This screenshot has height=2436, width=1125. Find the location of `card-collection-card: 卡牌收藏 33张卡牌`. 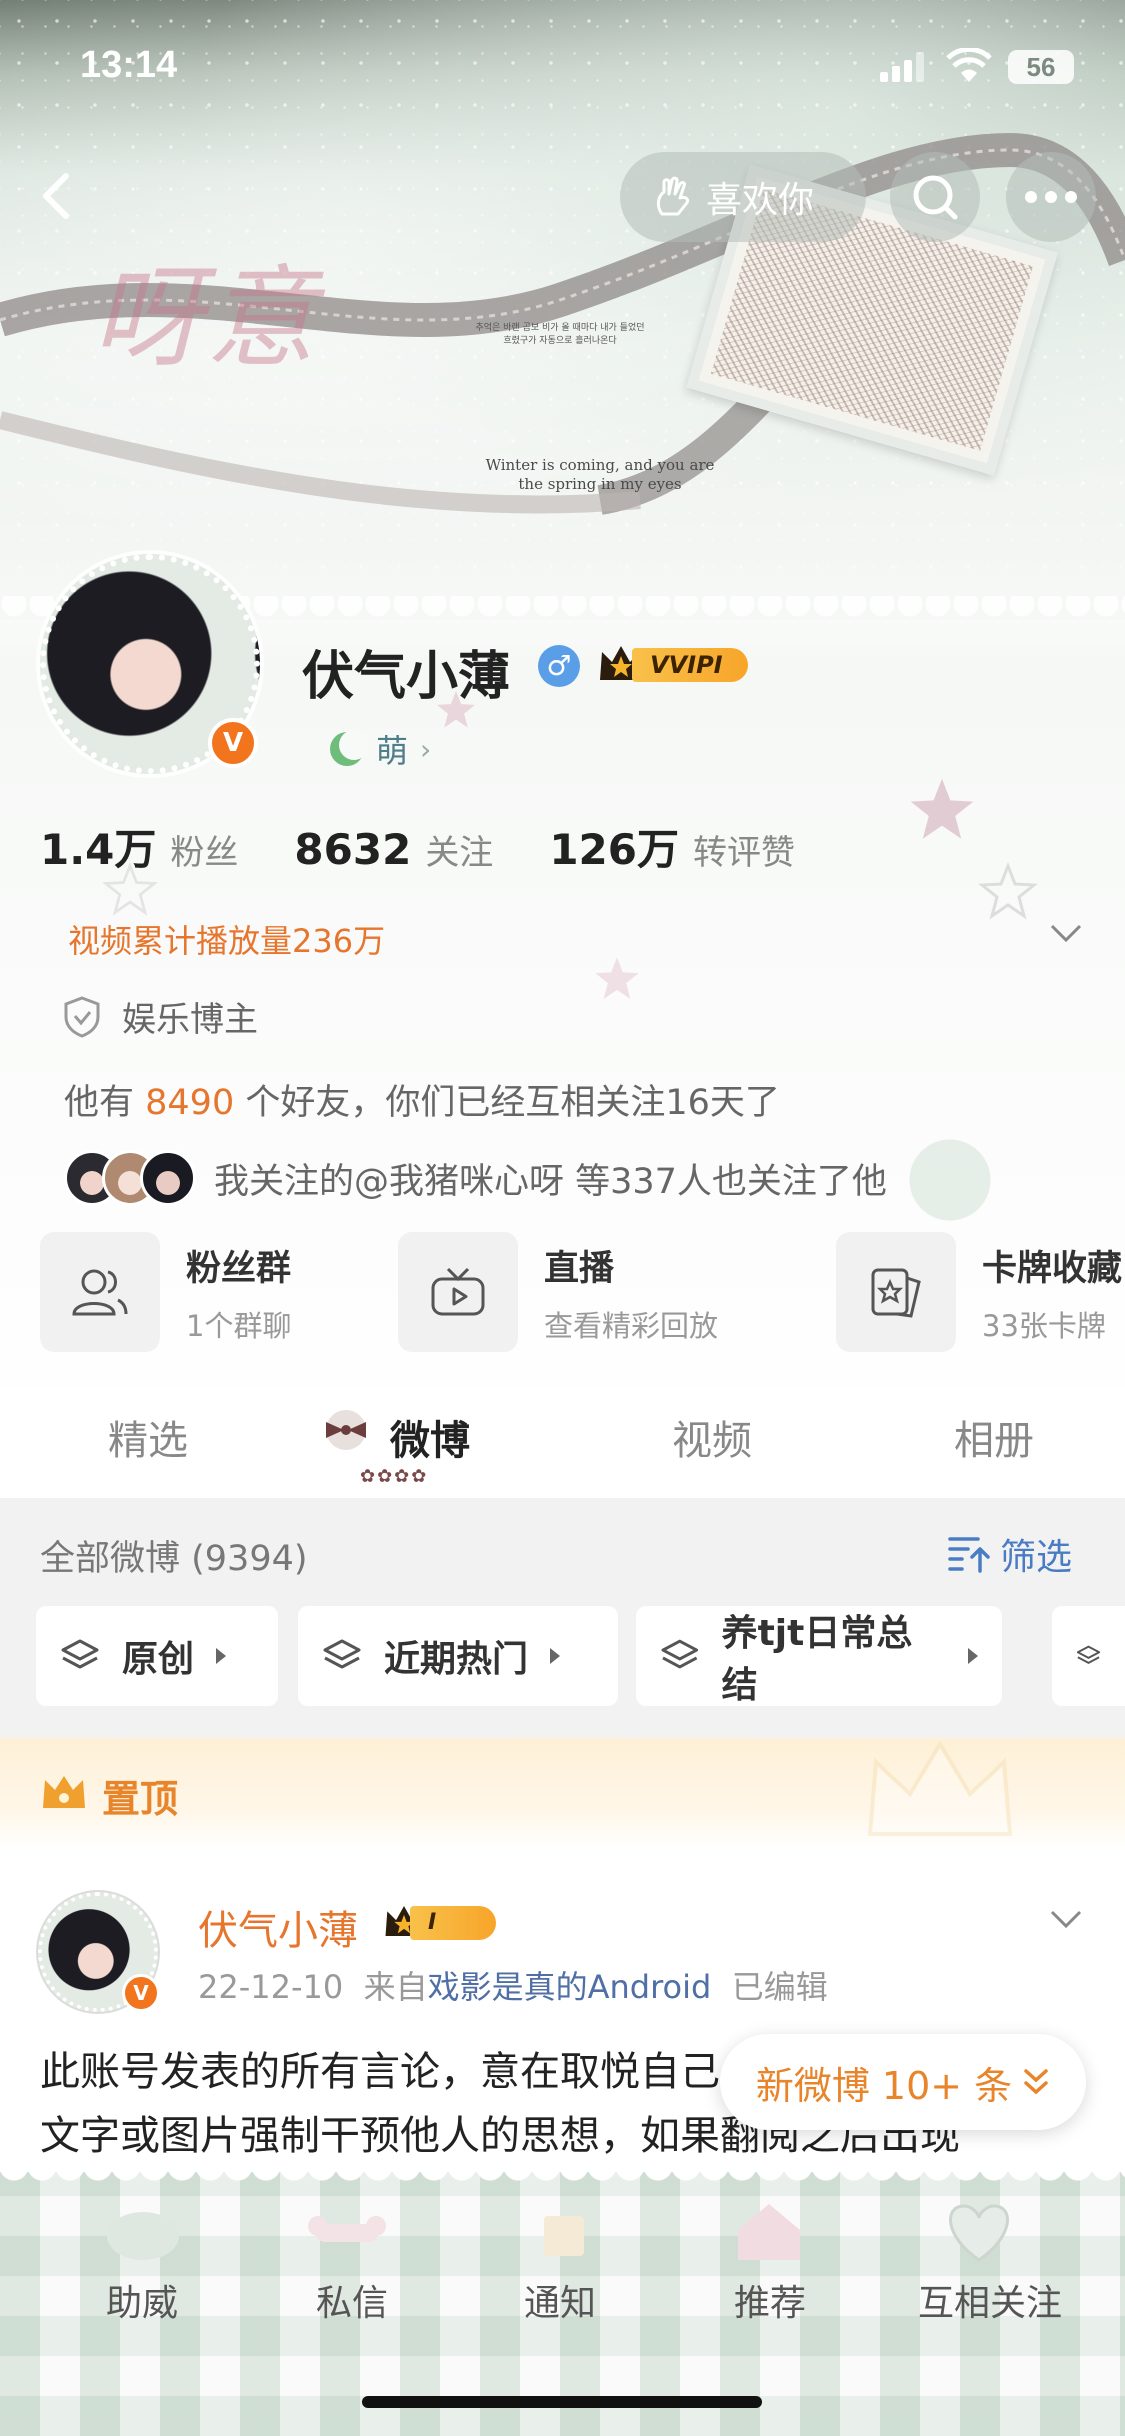

card-collection-card: 卡牌收藏 33张卡牌 is located at coordinates (979, 1292).